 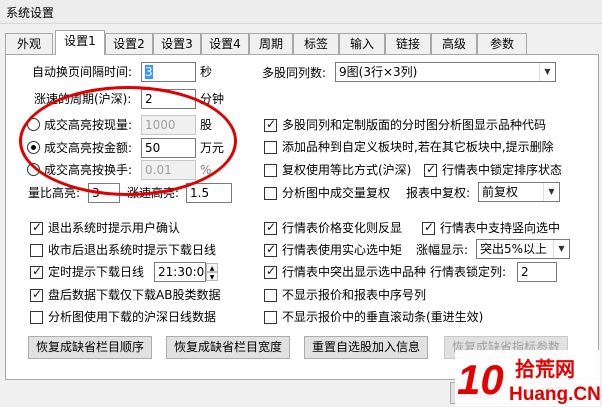 I want to click on hide-scroll-checkbox, so click(x=270, y=317).